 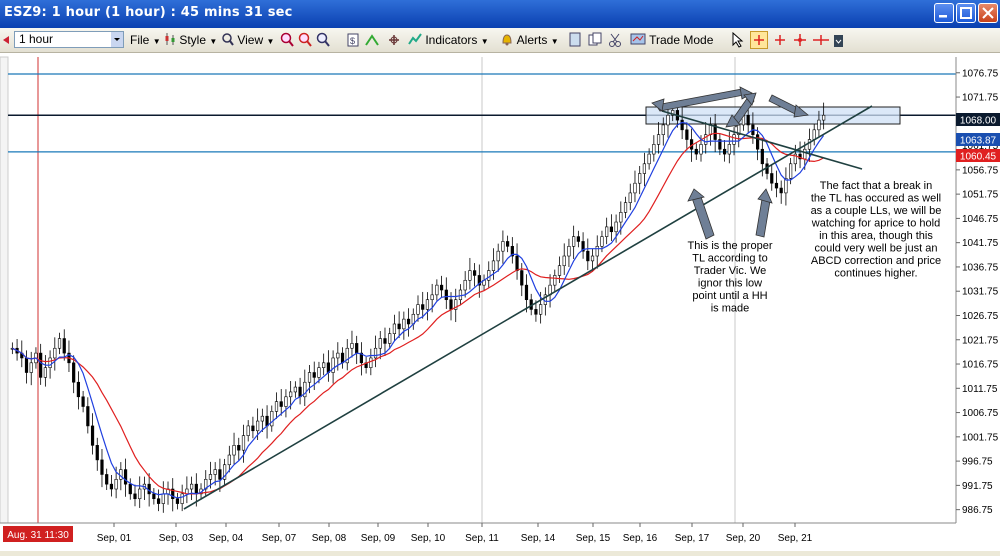 I want to click on window-title-bar: ESZ9: 1 hour (1 hour) : 45 mins 31 sec, so click(x=500, y=14).